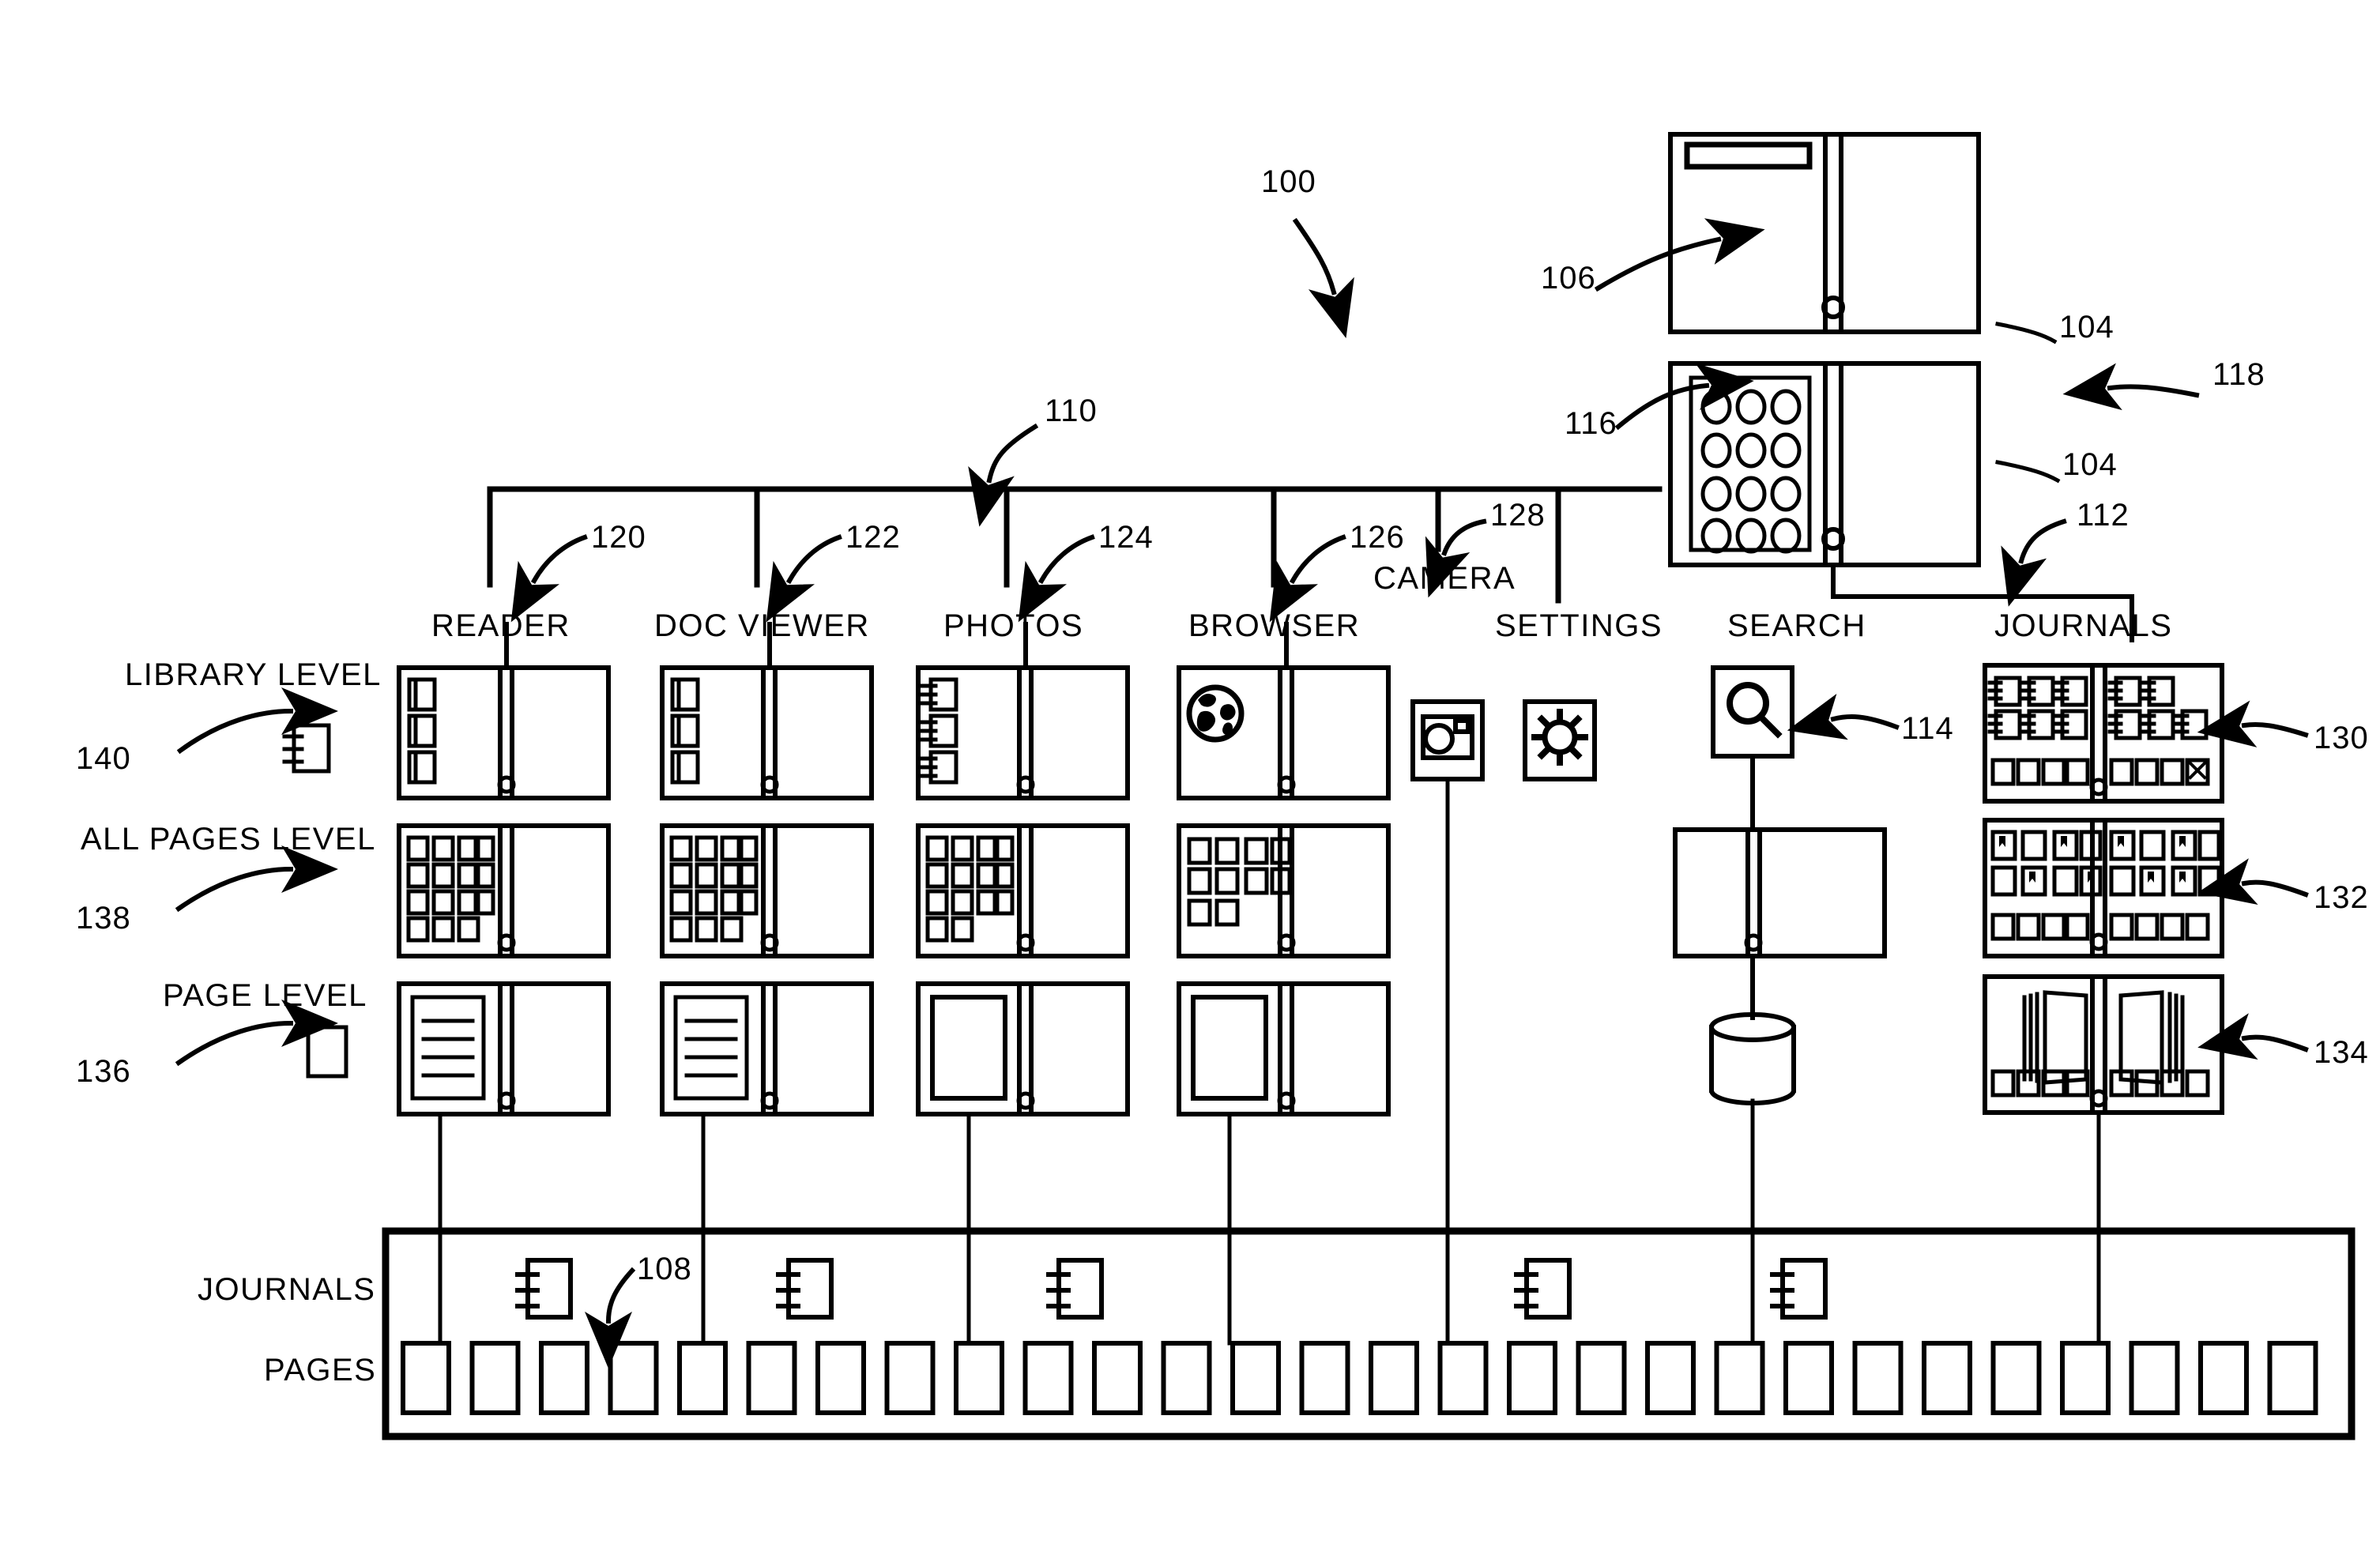 The width and height of the screenshot is (2380, 1555). What do you see at coordinates (327, 1052) in the screenshot?
I see `row-icon-page` at bounding box center [327, 1052].